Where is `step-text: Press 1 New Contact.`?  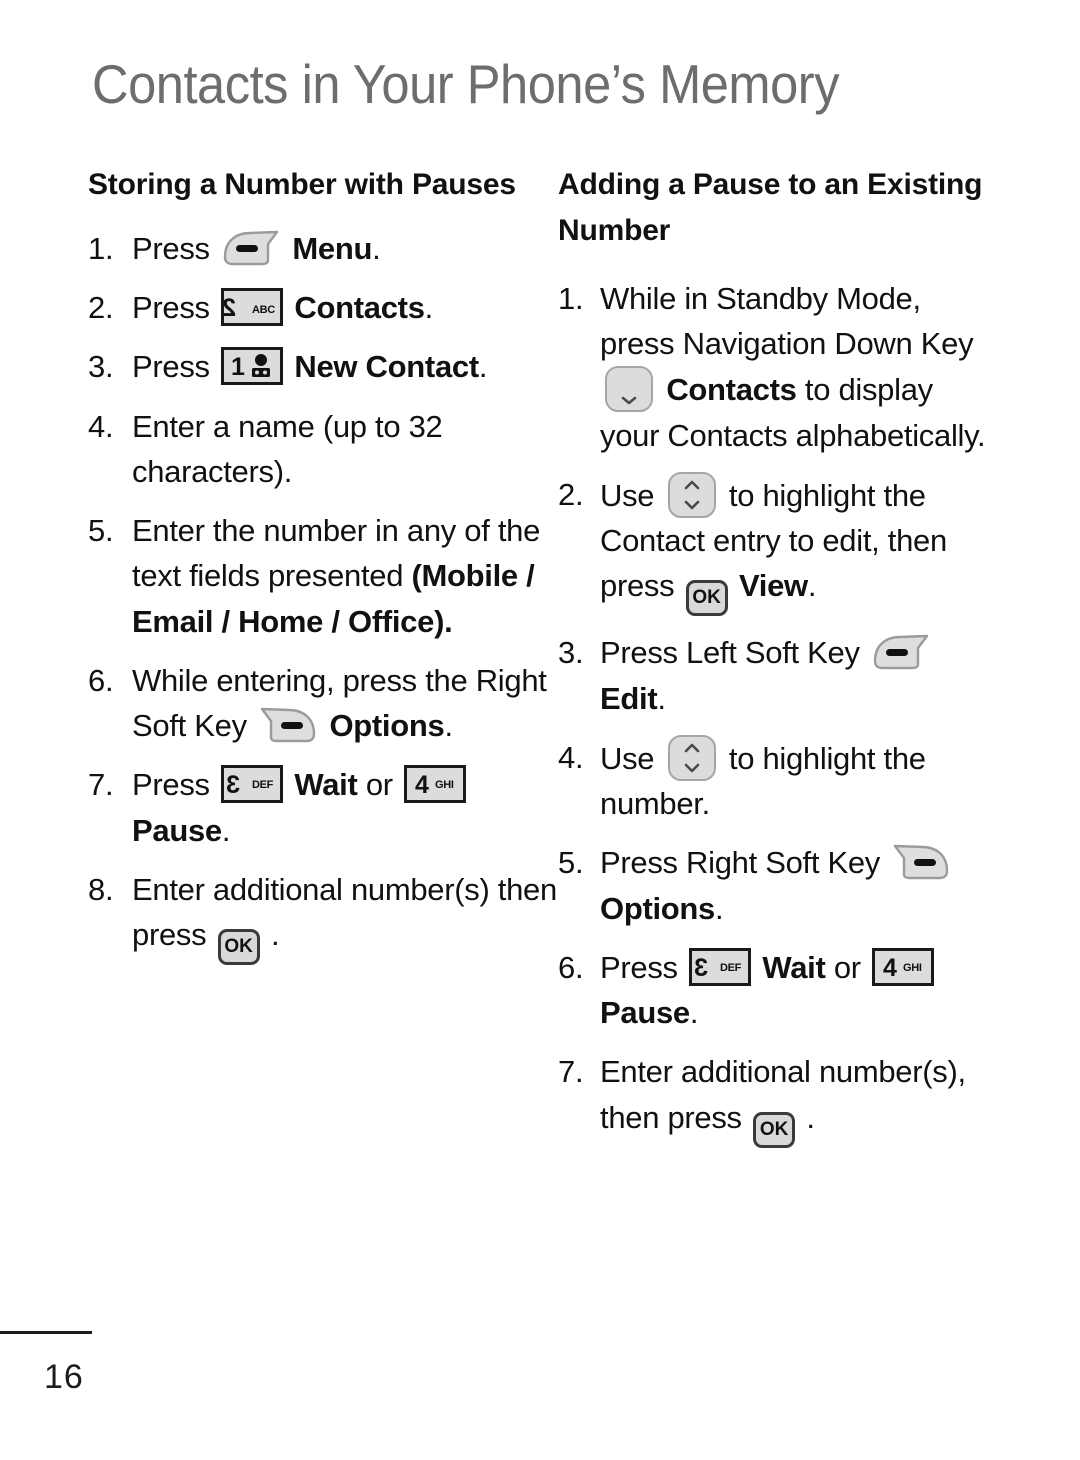
step-text: Press 1 New Contact. is located at coordinates (345, 366).